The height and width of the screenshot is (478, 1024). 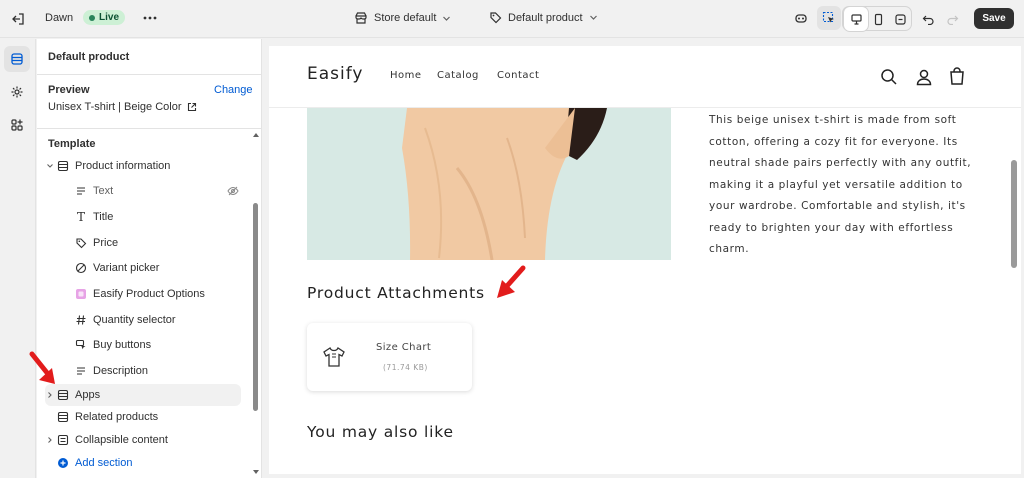 I want to click on nav-catalog: Catalog, so click(x=458, y=75).